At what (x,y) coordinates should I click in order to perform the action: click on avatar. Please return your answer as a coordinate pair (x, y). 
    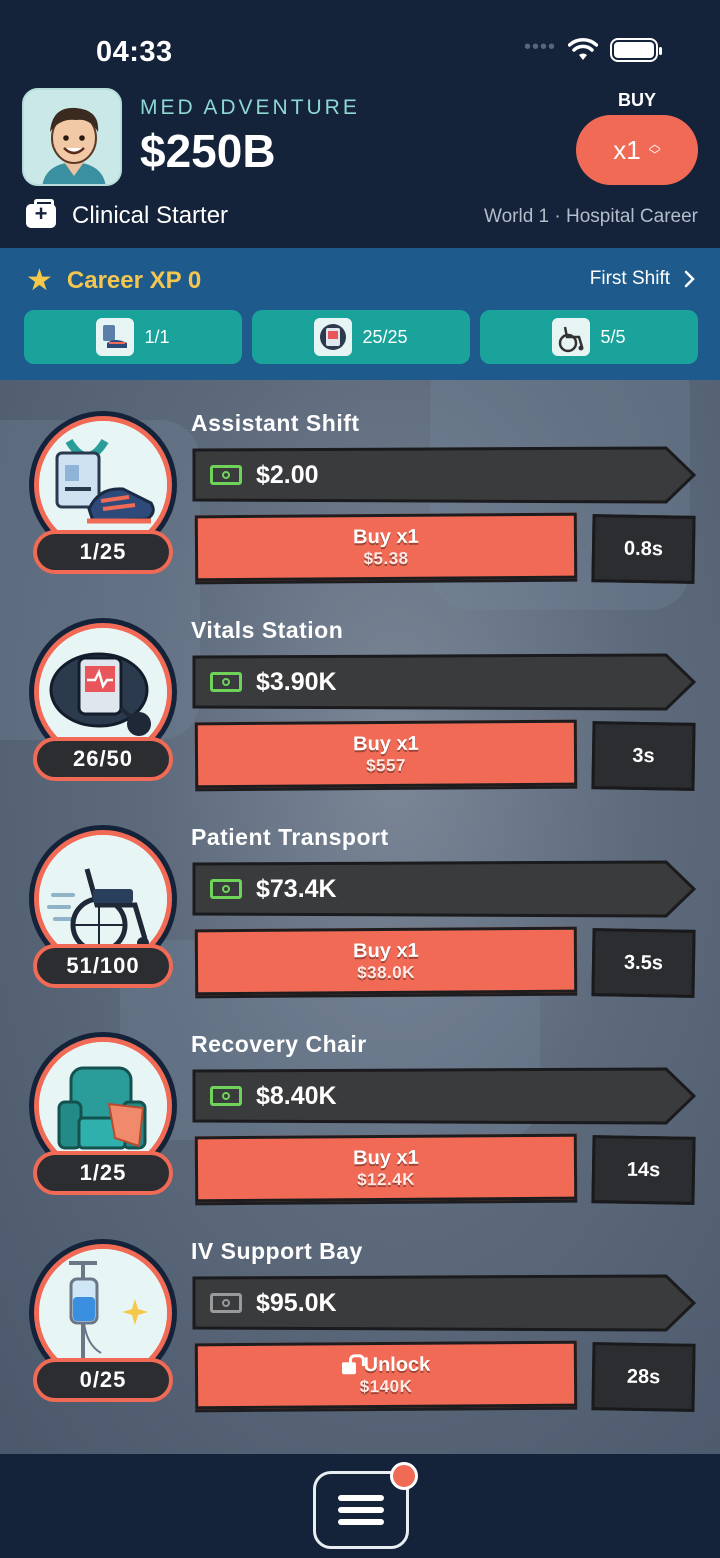
    Looking at the image, I should click on (72, 137).